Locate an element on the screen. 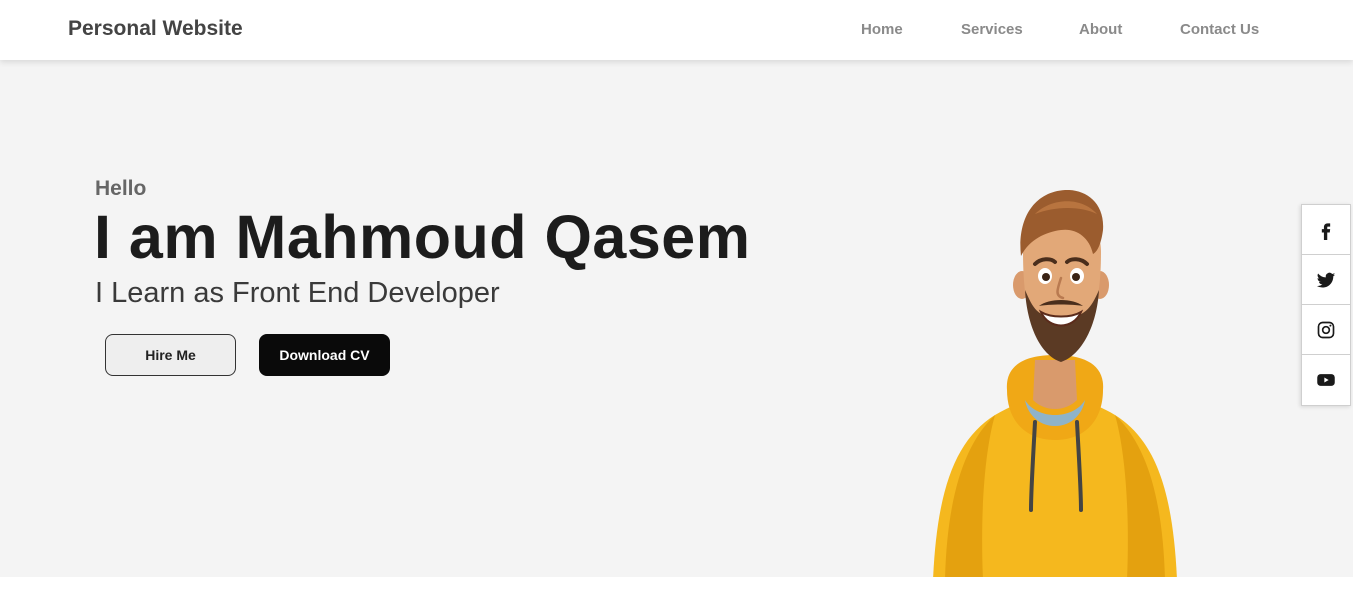 The width and height of the screenshot is (1353, 606). social-sidebar is located at coordinates (1326, 305).